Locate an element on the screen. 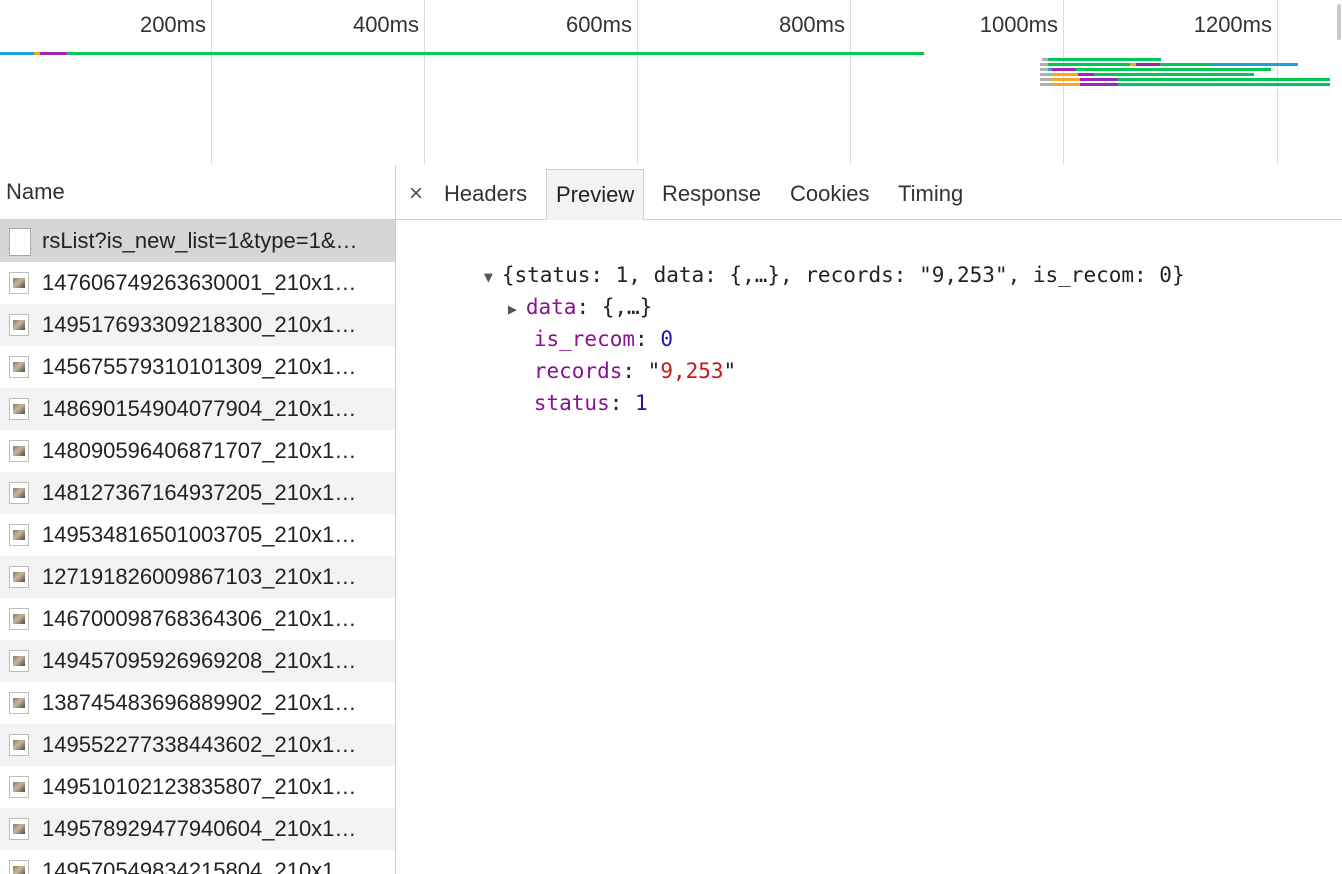  json-key-status: status is located at coordinates (571, 403).